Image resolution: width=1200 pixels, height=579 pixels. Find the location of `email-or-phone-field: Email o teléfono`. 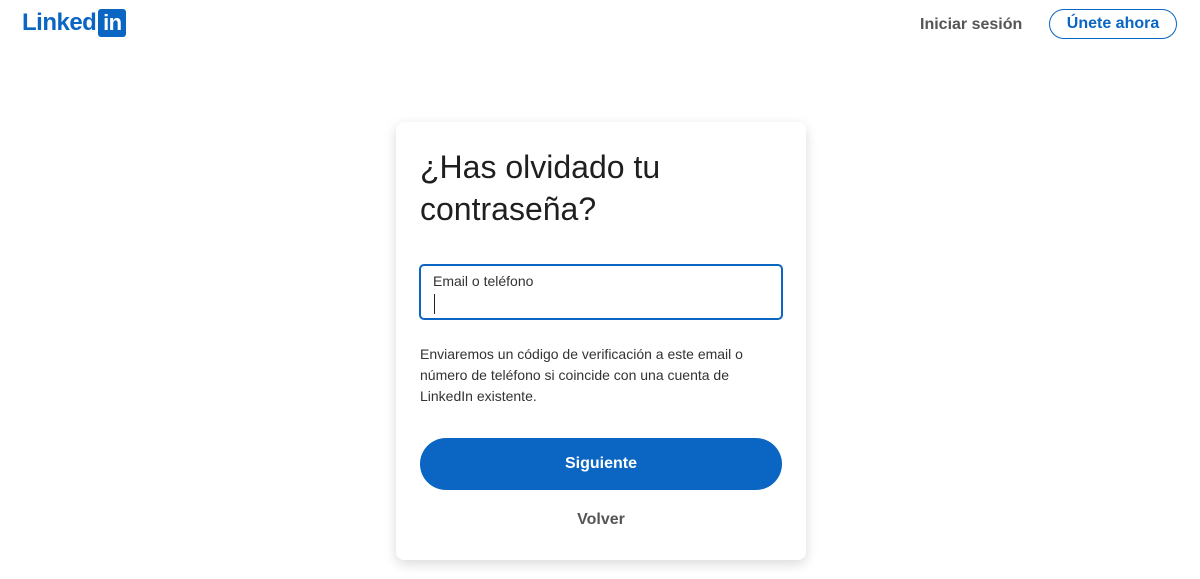

email-or-phone-field: Email o teléfono is located at coordinates (601, 292).